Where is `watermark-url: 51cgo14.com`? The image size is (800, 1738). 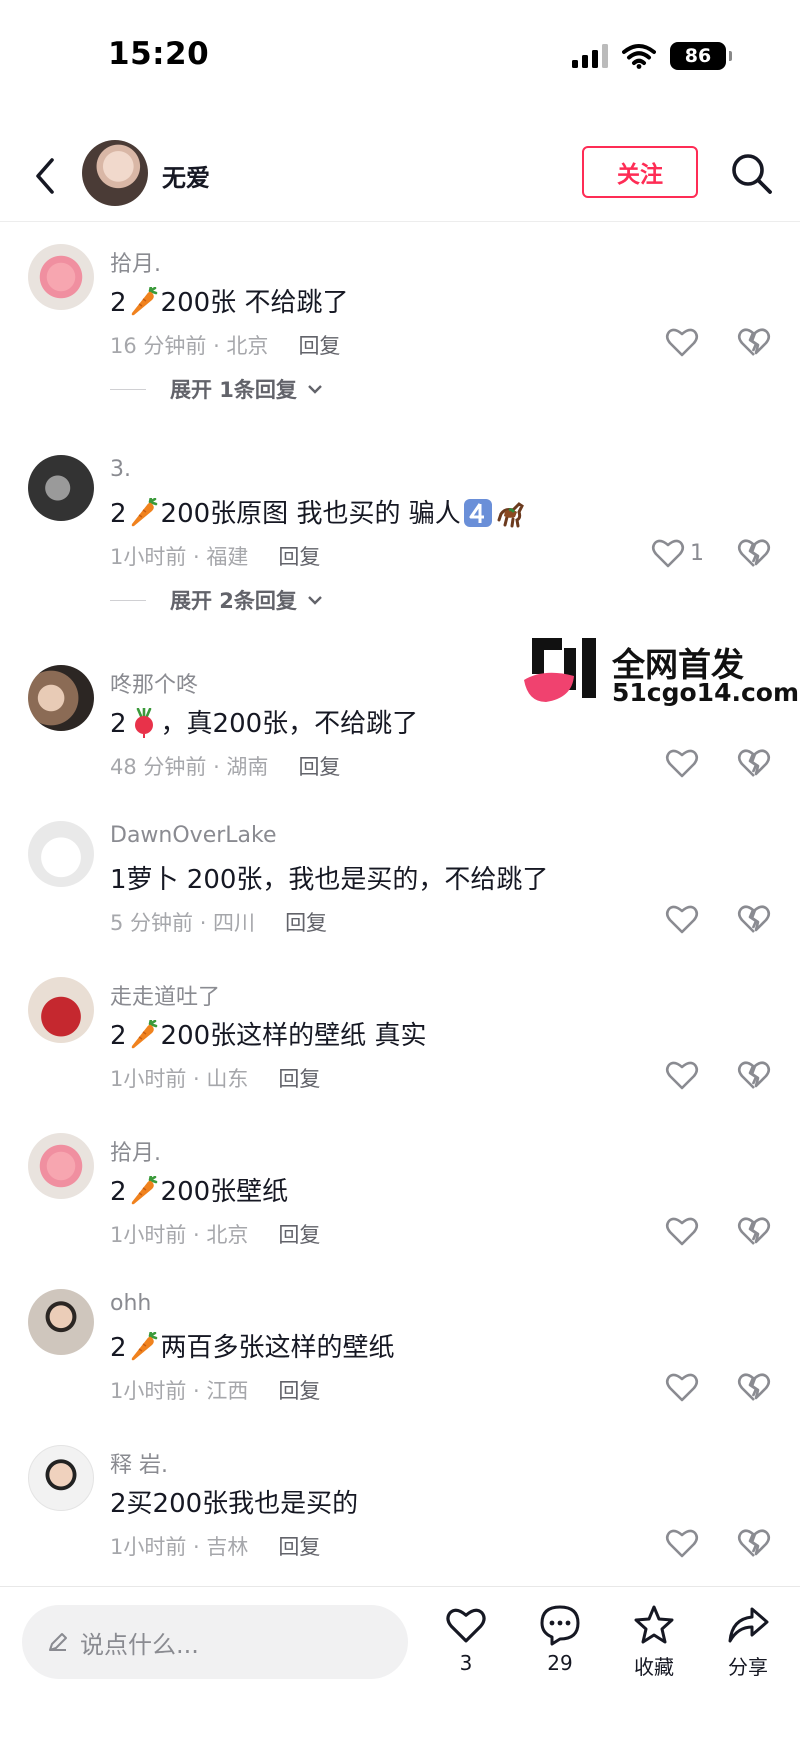
watermark-url: 51cgo14.com is located at coordinates (706, 692).